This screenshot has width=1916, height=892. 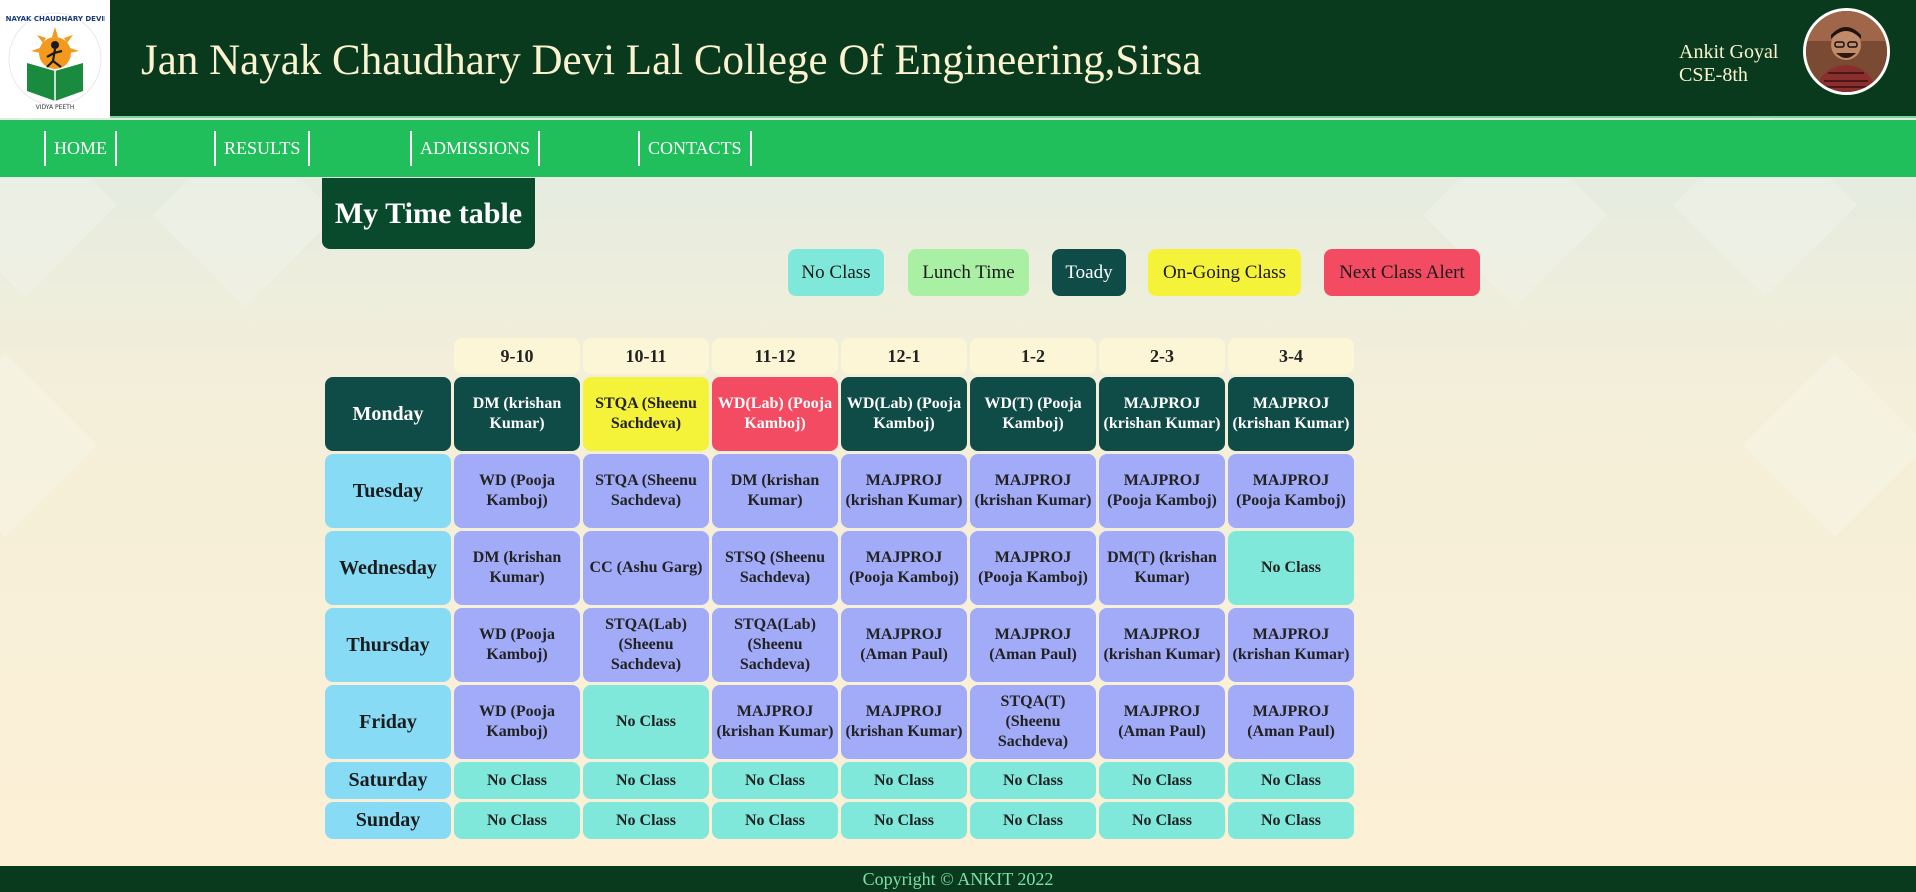 What do you see at coordinates (646, 356) in the screenshot?
I see `time-header: 10-11` at bounding box center [646, 356].